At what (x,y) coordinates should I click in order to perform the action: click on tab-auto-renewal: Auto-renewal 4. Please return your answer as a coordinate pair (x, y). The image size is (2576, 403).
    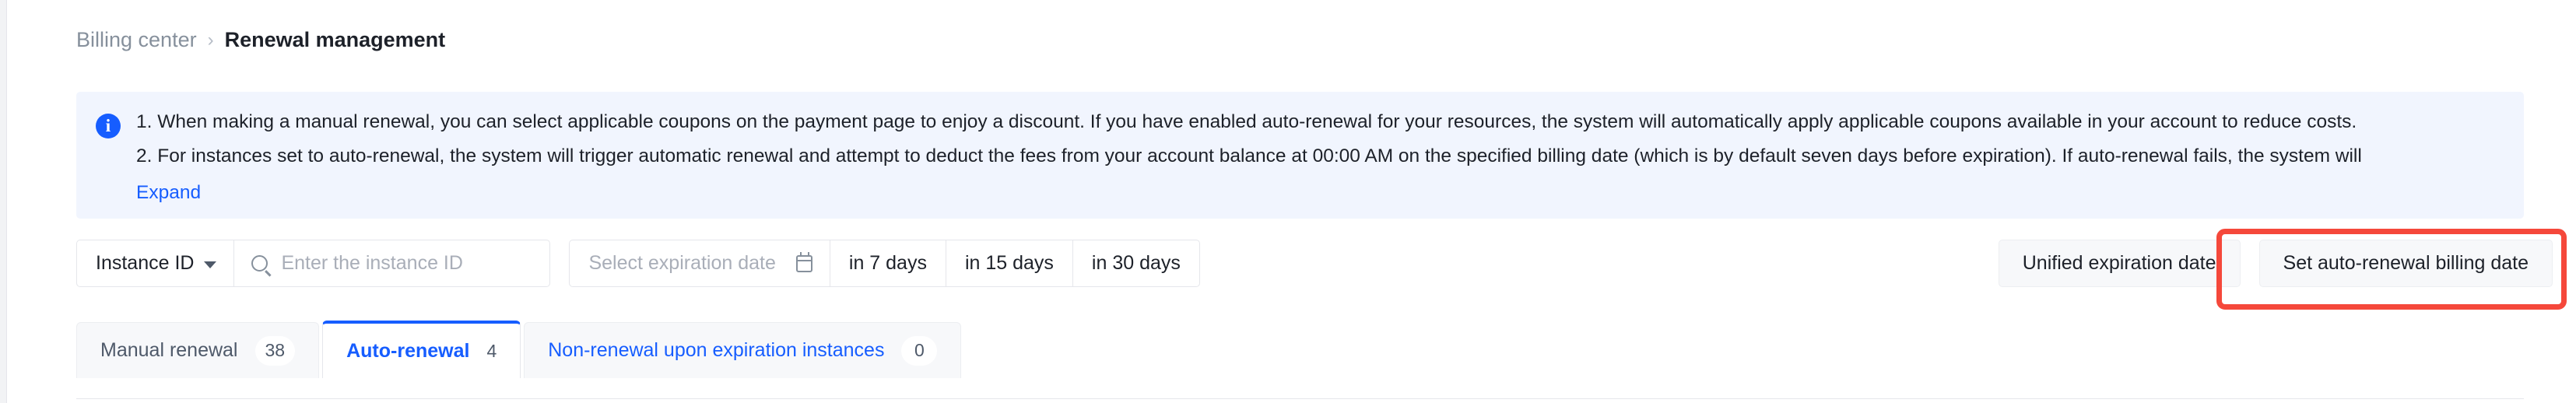
    Looking at the image, I should click on (422, 349).